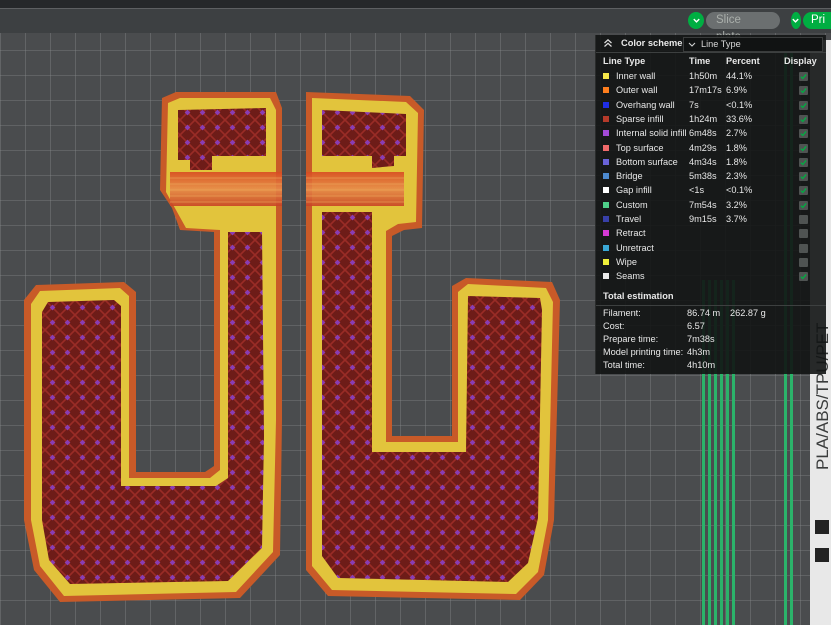  What do you see at coordinates (701, 339) in the screenshot?
I see `prepare-time-value: 7m38s` at bounding box center [701, 339].